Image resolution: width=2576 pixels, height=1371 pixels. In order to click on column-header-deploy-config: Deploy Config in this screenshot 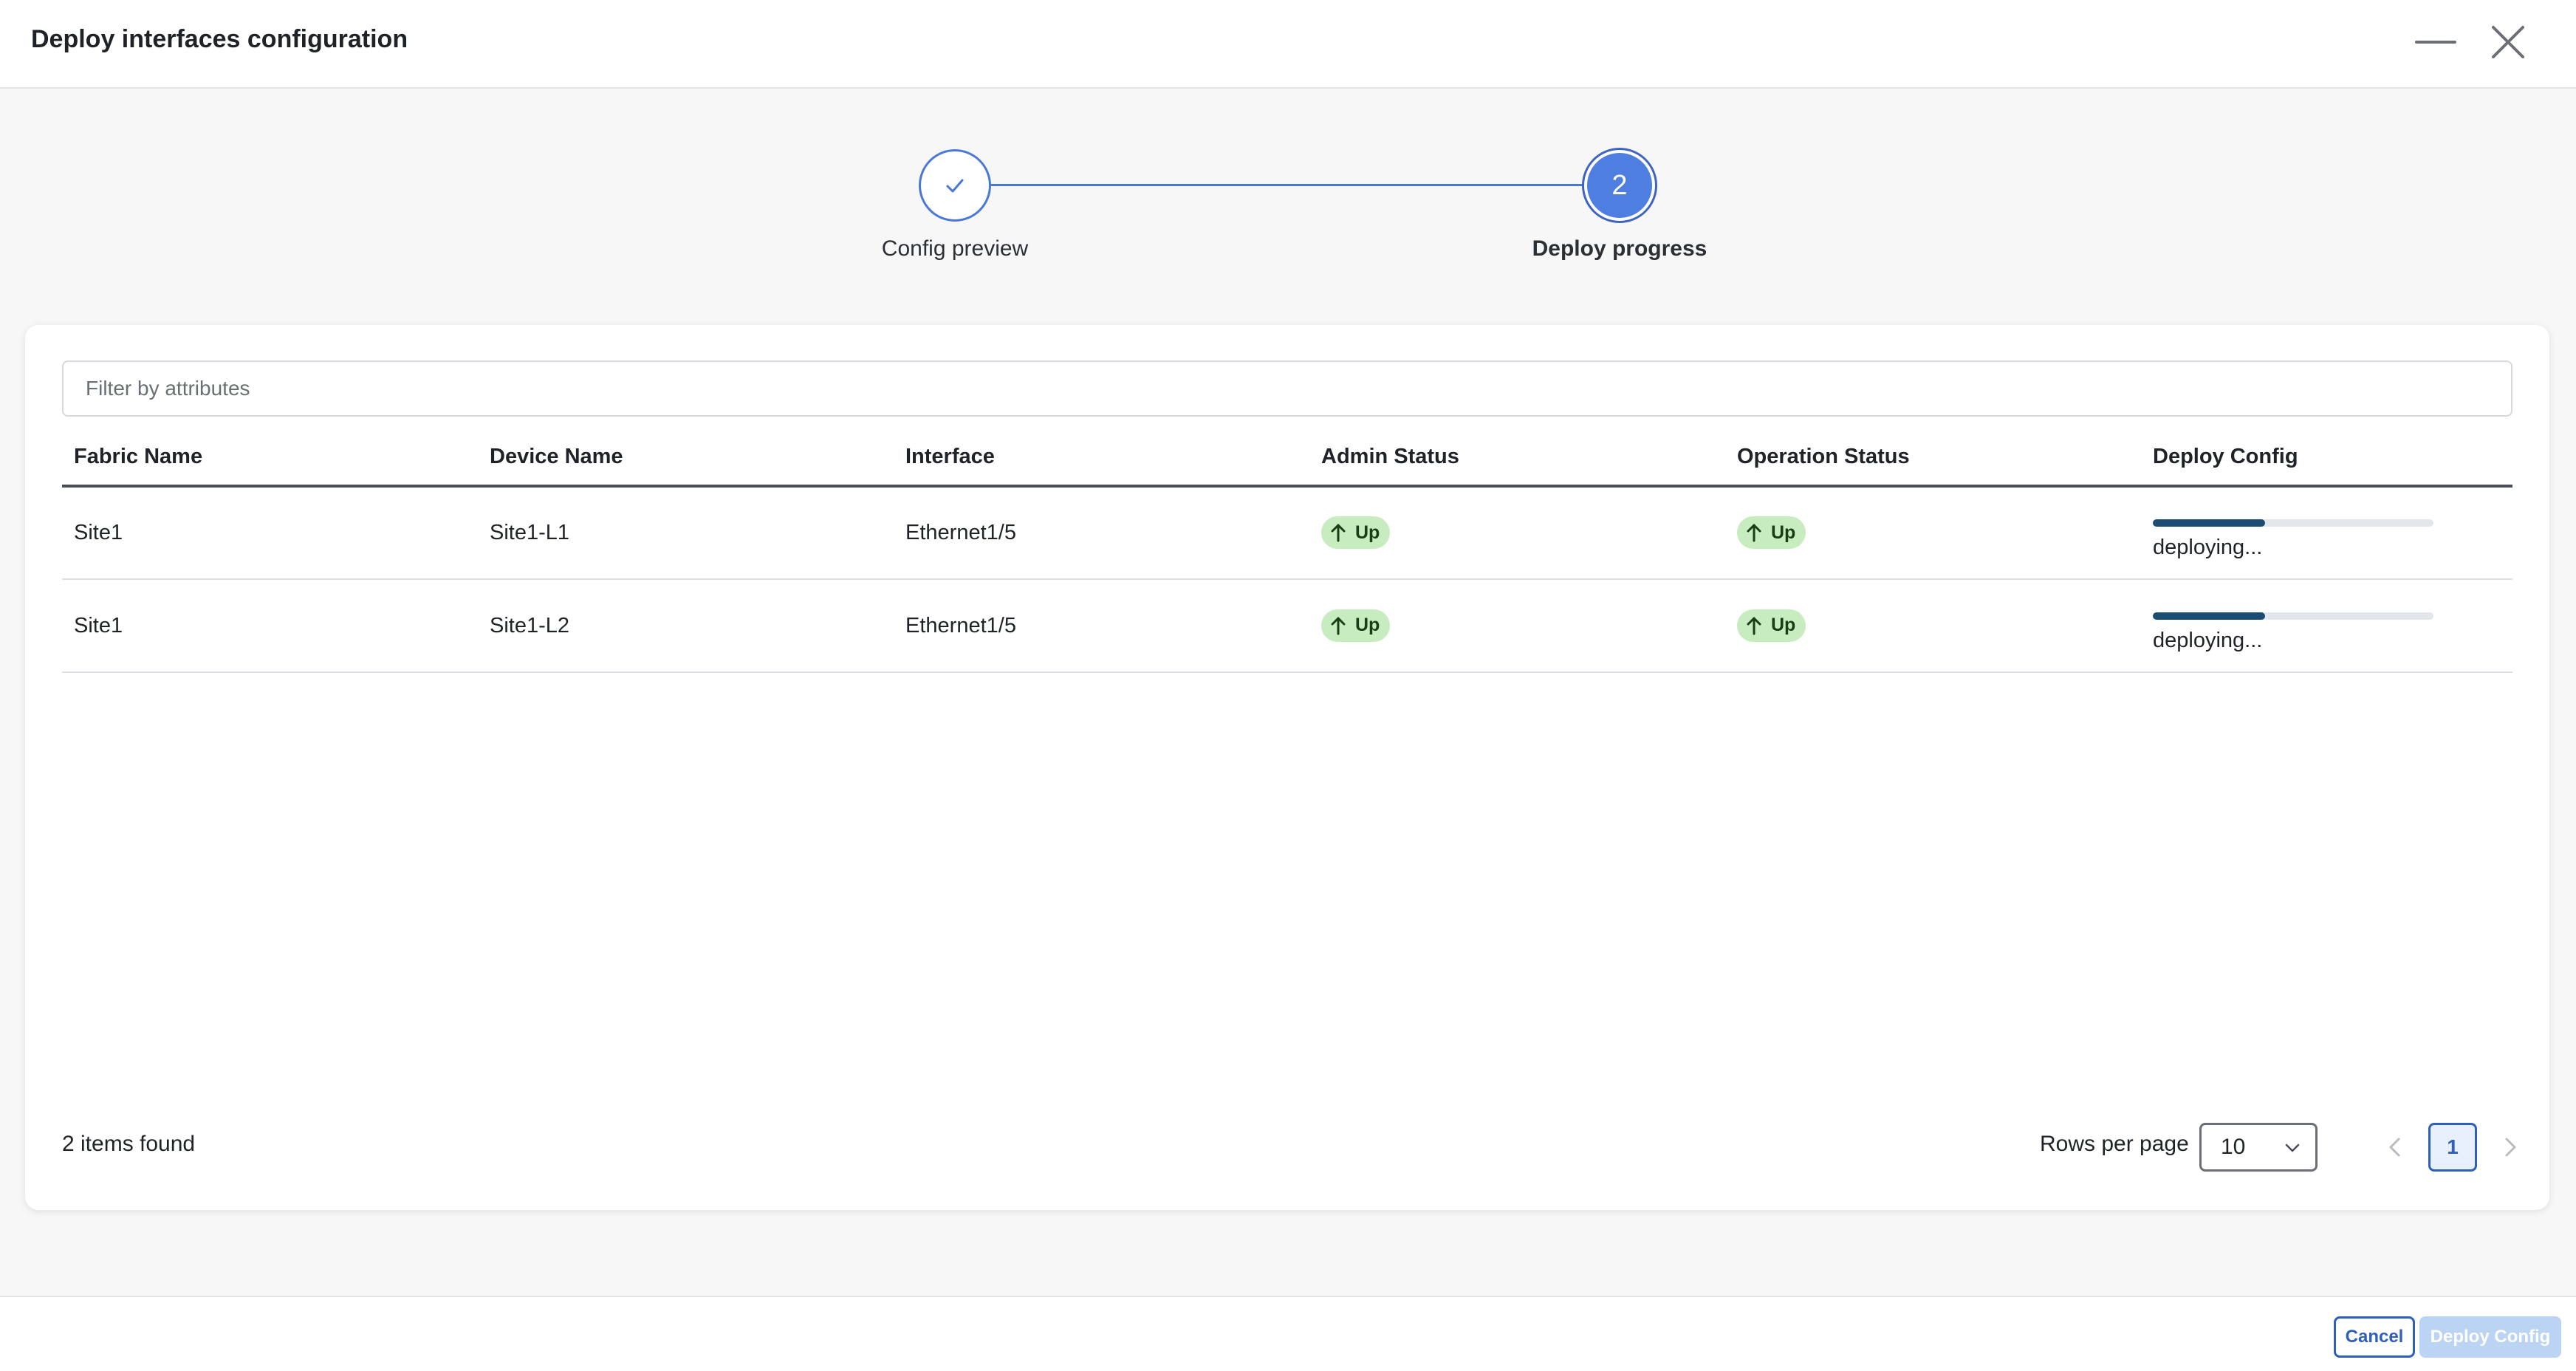, I will do `click(2326, 458)`.